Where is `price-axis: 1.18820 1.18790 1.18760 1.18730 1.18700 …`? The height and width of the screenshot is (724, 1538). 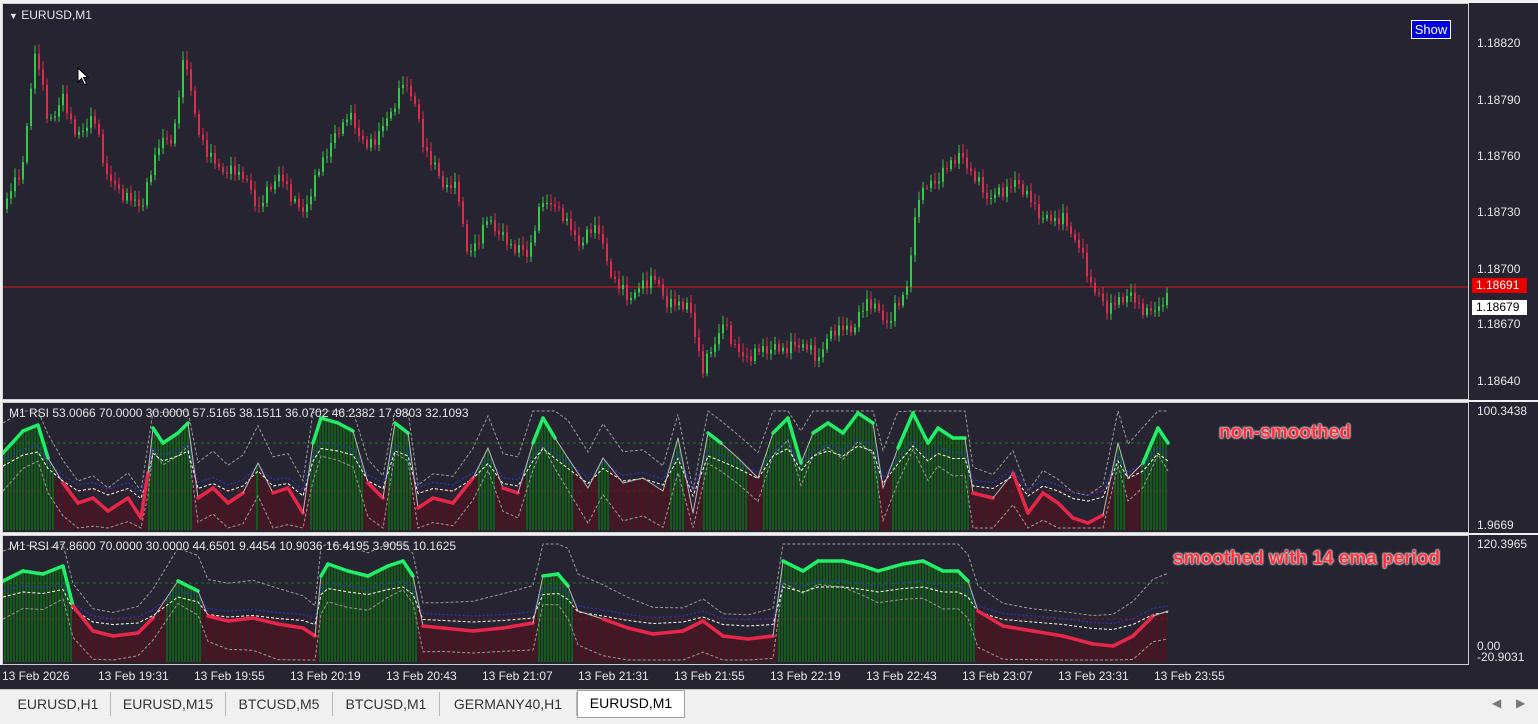
price-axis: 1.18820 1.18790 1.18760 1.18730 1.18700 … is located at coordinates (1503, 201).